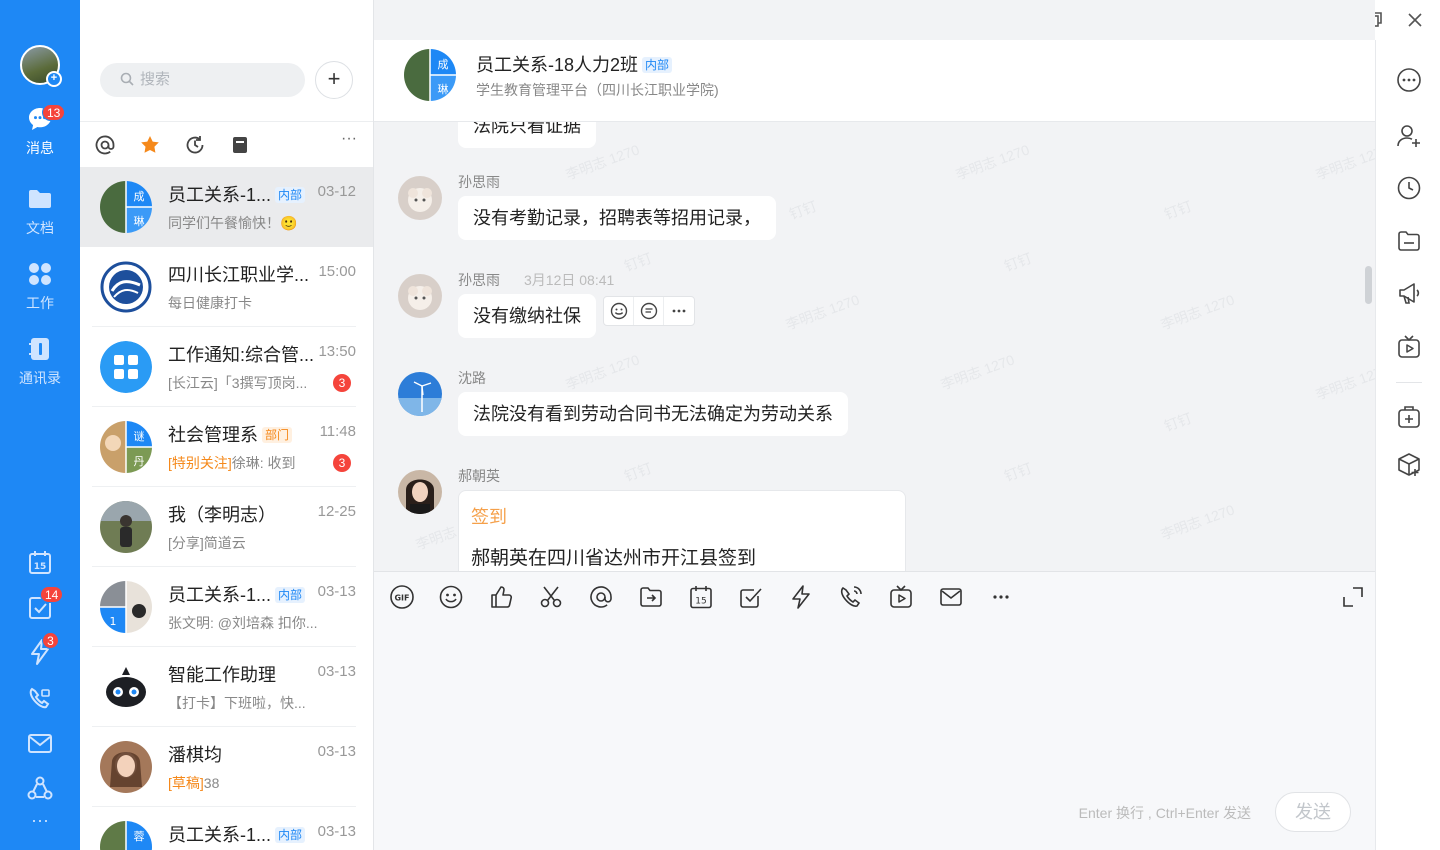  Describe the element at coordinates (851, 597) in the screenshot. I see `call-icon` at that location.